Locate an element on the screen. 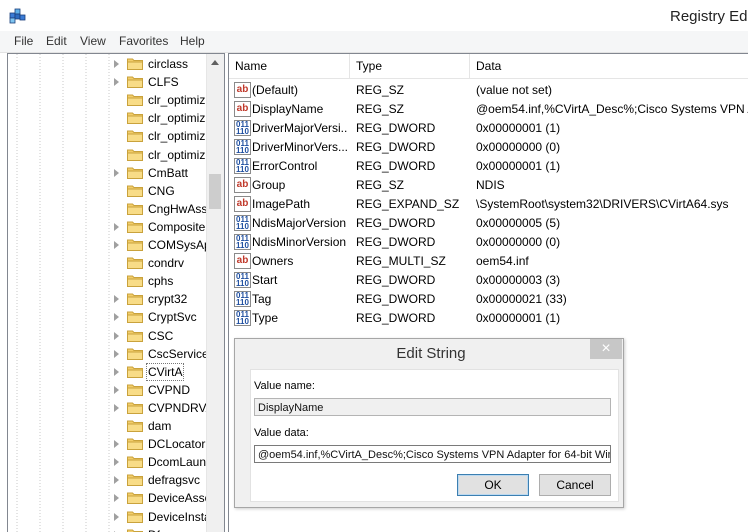  value-row: ab (Default) REG_SZ (value not set) is located at coordinates (488, 89).